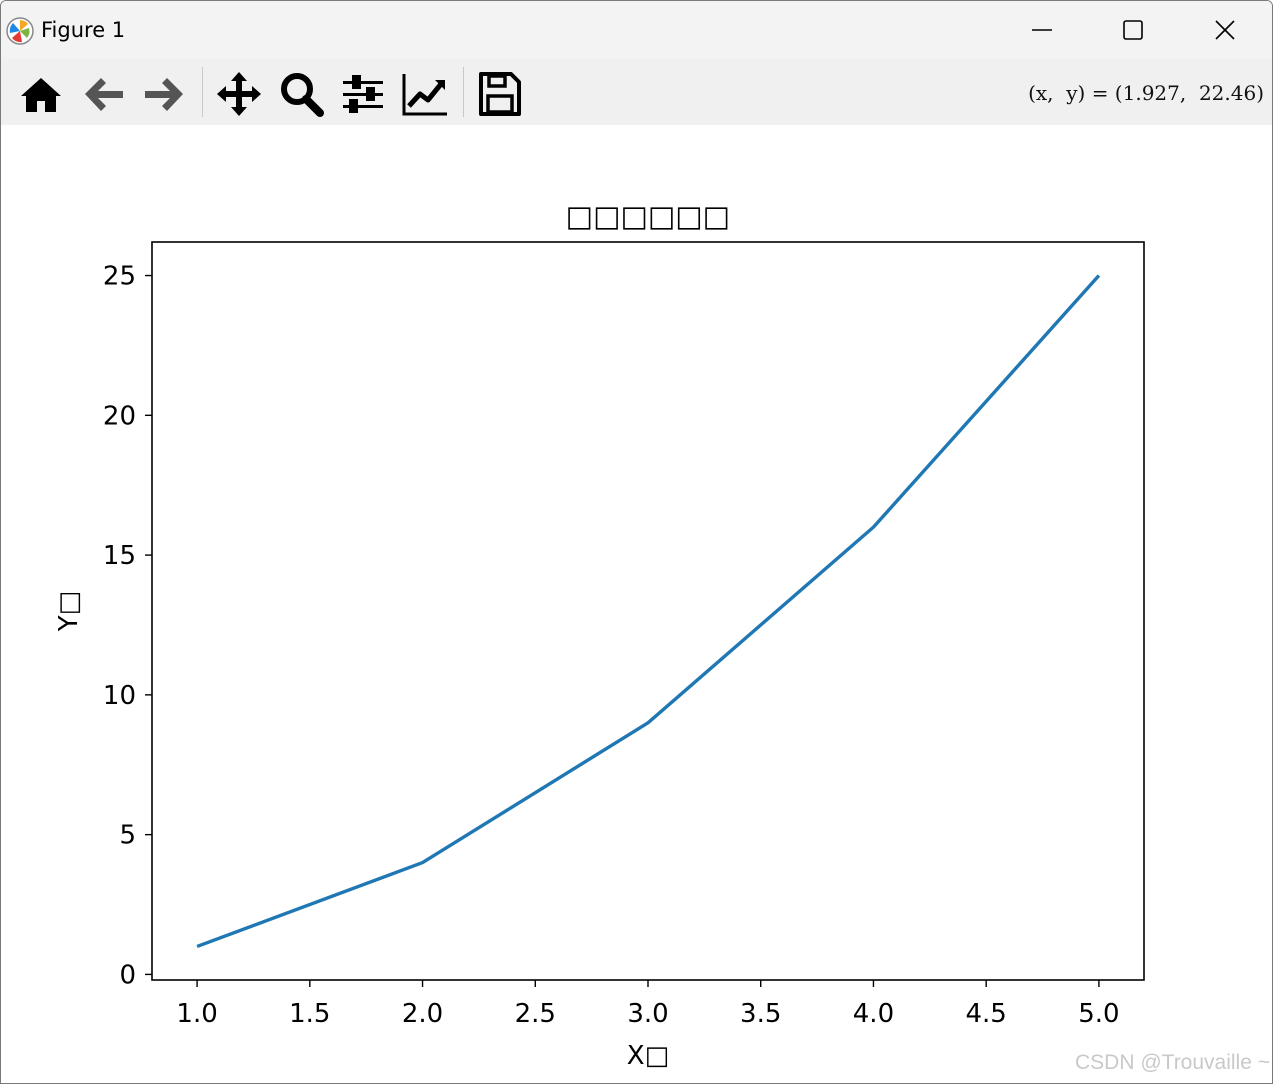  Describe the element at coordinates (1098, 1014) in the screenshot. I see `x-tick-label: 5.0` at that location.